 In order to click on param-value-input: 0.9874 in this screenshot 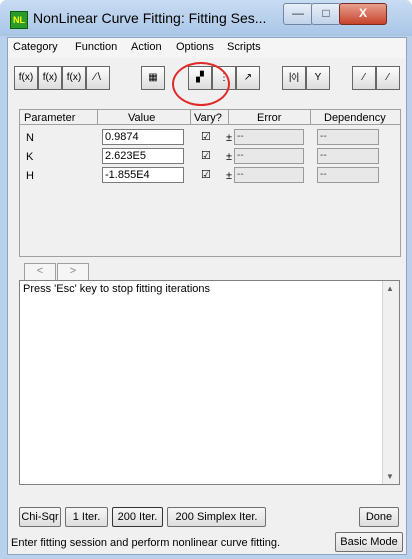, I will do `click(143, 137)`.